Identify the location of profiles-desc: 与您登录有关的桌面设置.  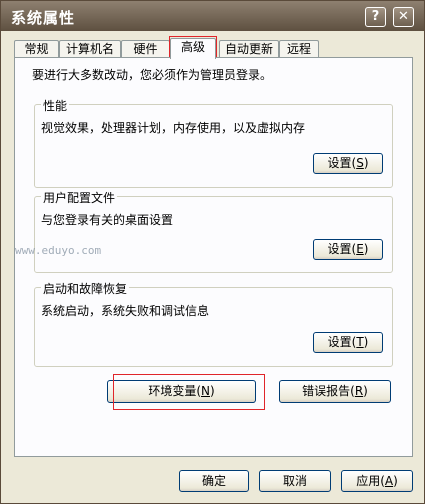
(107, 220).